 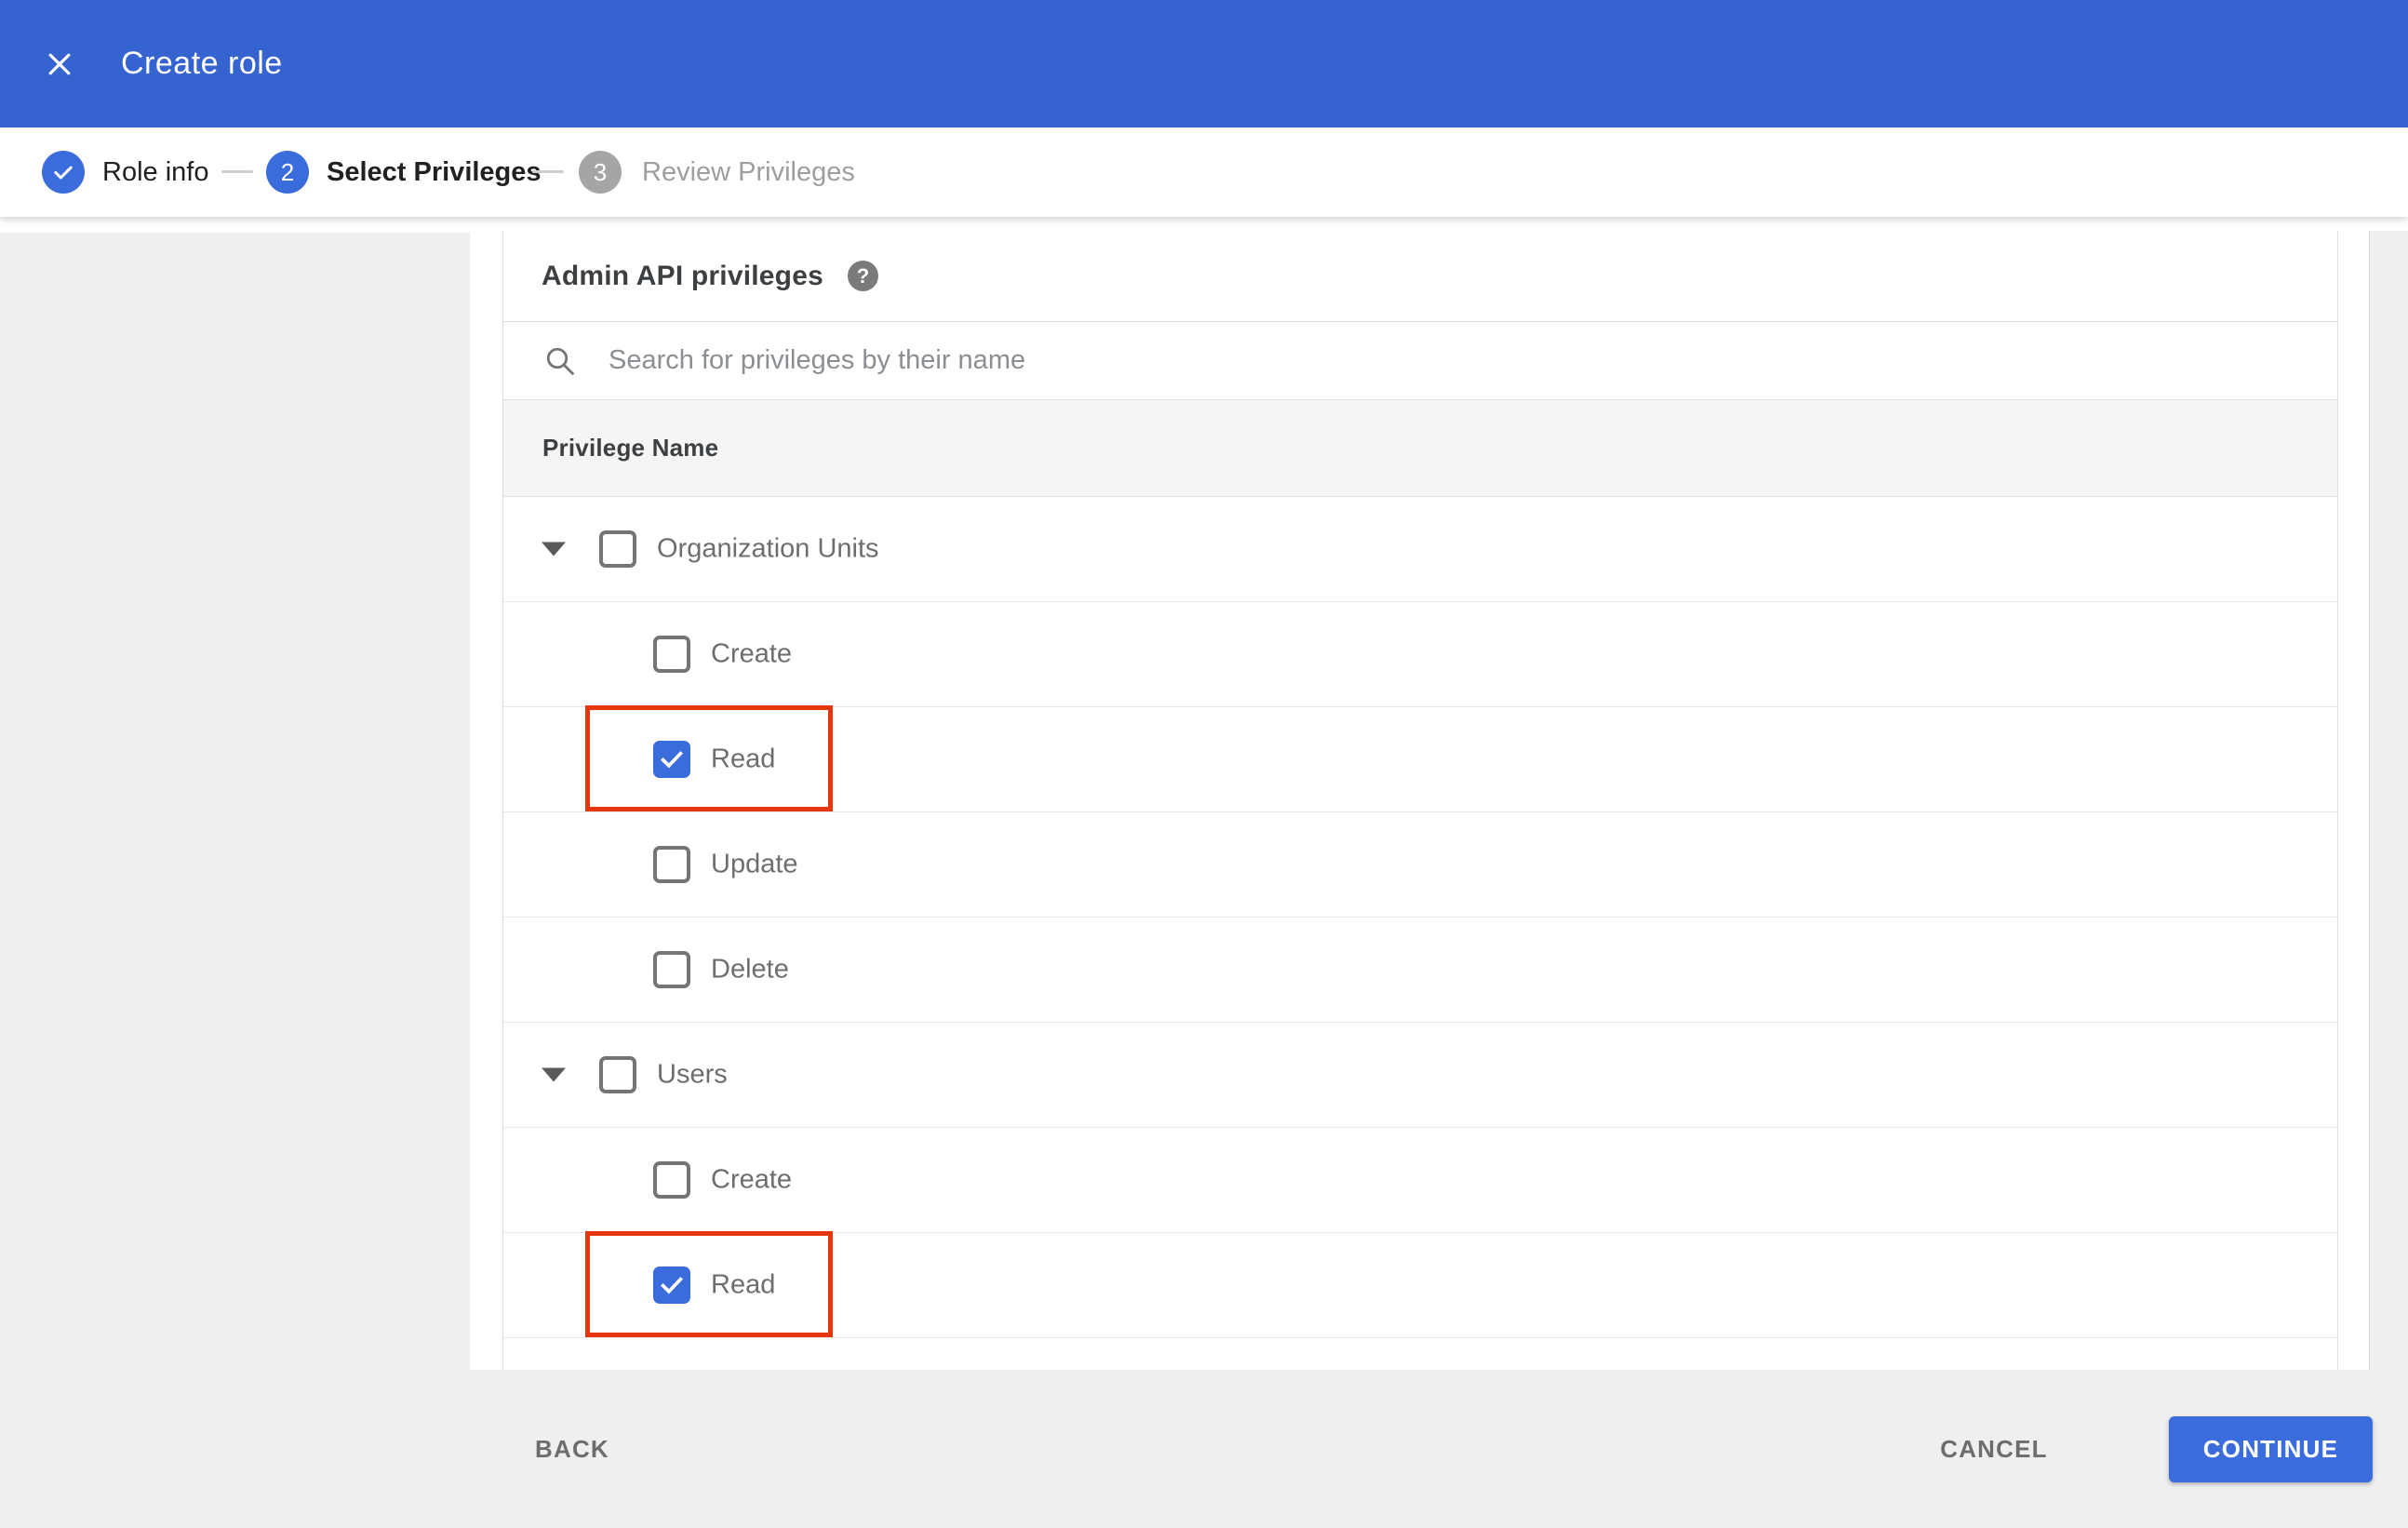 What do you see at coordinates (768, 548) in the screenshot?
I see `row-label: Organization Units` at bounding box center [768, 548].